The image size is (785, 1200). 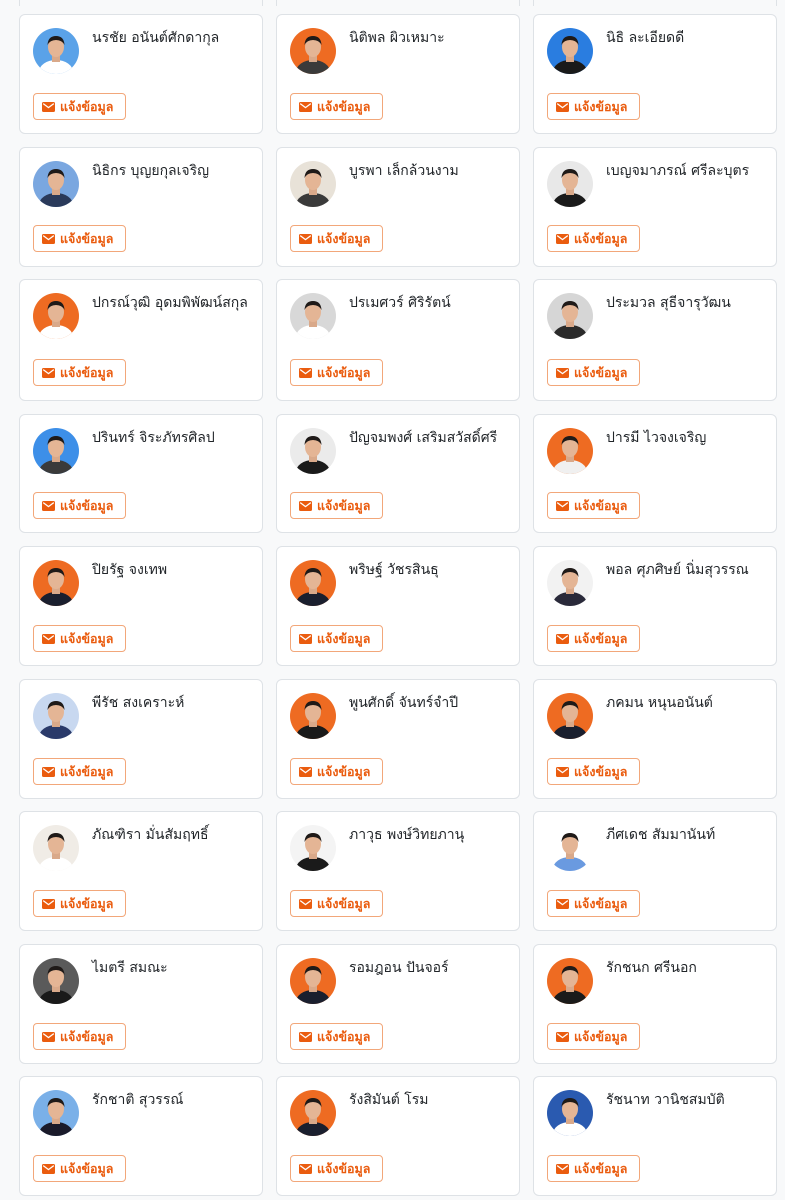 I want to click on member-name: ภาวุธ พงษ์วิทยภานุ, so click(x=430, y=835).